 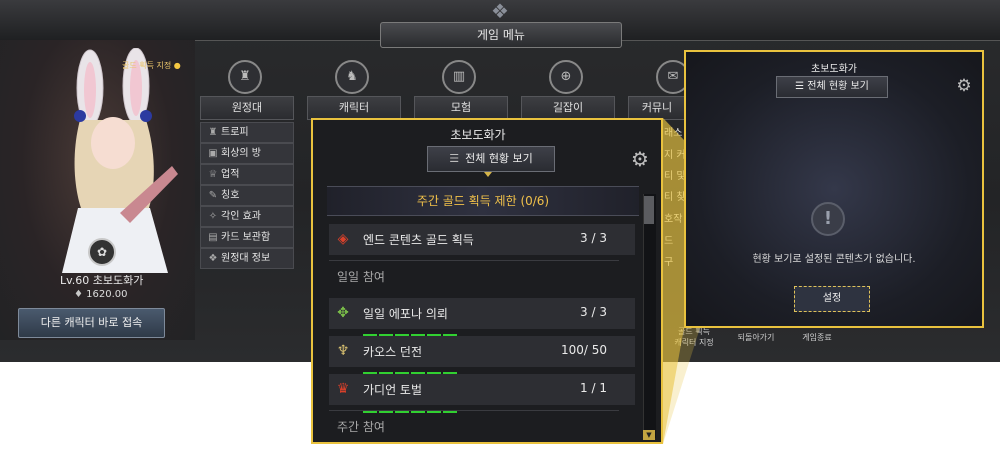 I want to click on settings-button: 설정, so click(x=832, y=299).